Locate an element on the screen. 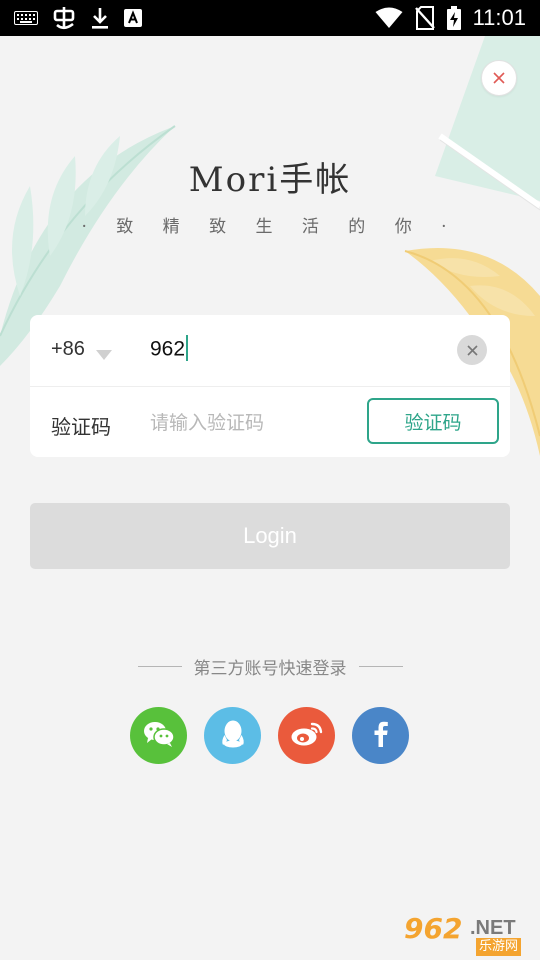  clear-phone-button is located at coordinates (472, 350).